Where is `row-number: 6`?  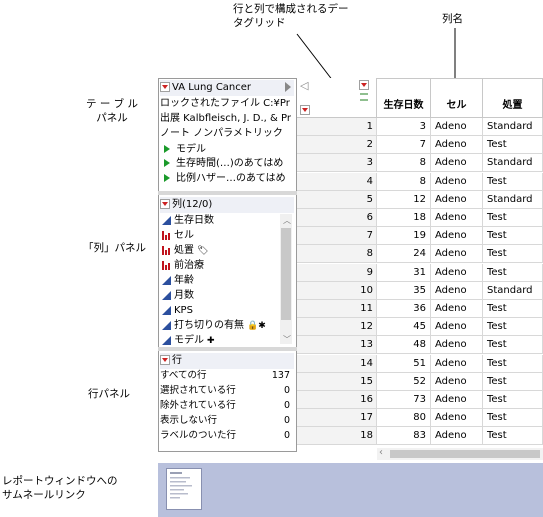
row-number: 6 is located at coordinates (337, 218).